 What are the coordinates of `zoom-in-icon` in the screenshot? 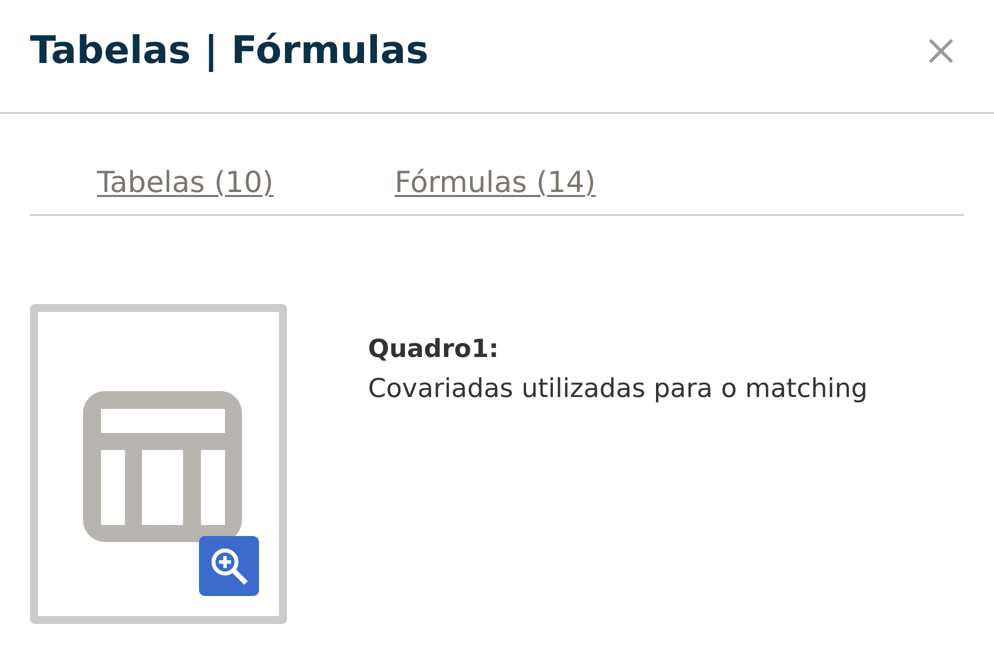 It's located at (229, 566).